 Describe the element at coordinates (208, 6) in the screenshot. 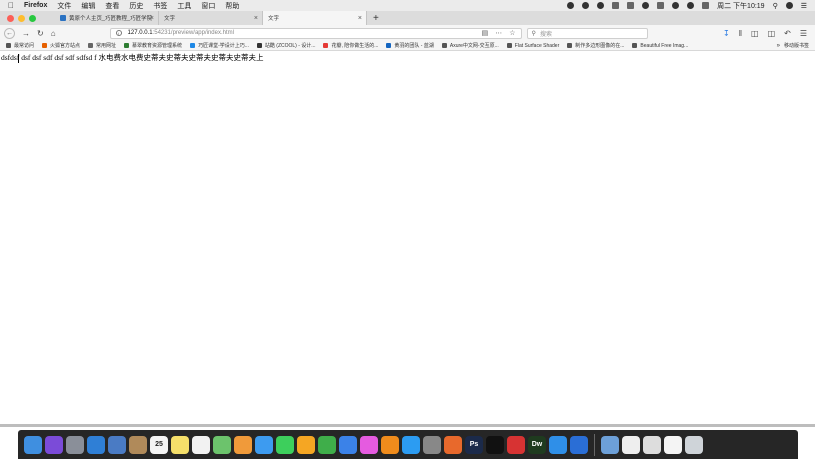

I see `menu-window: 窗口` at that location.